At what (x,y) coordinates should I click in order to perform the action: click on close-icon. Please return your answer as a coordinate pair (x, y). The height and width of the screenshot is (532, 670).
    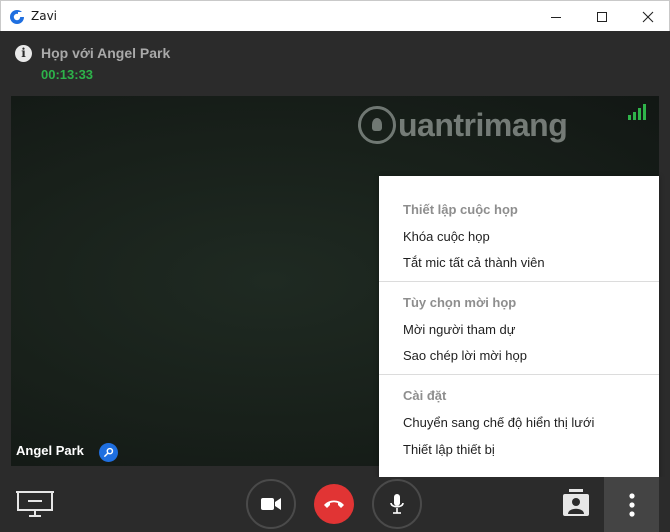
    Looking at the image, I should click on (648, 16).